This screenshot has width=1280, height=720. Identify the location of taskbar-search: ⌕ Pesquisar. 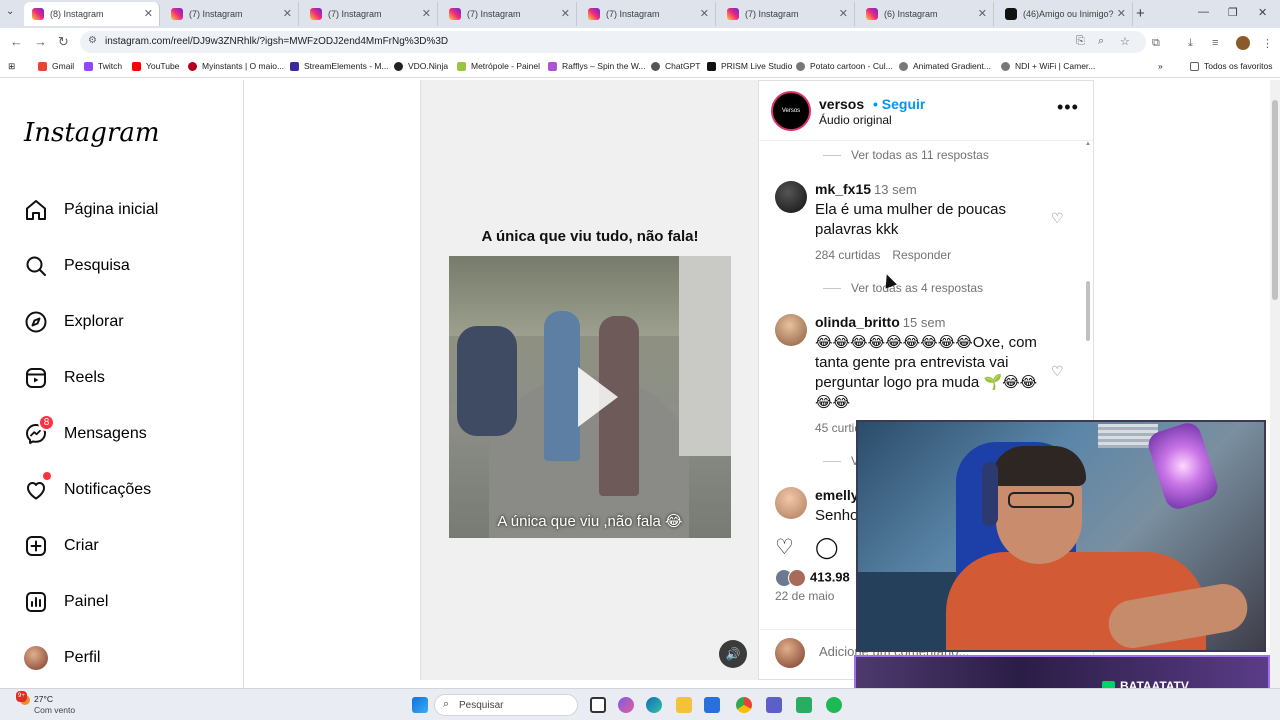
(506, 705).